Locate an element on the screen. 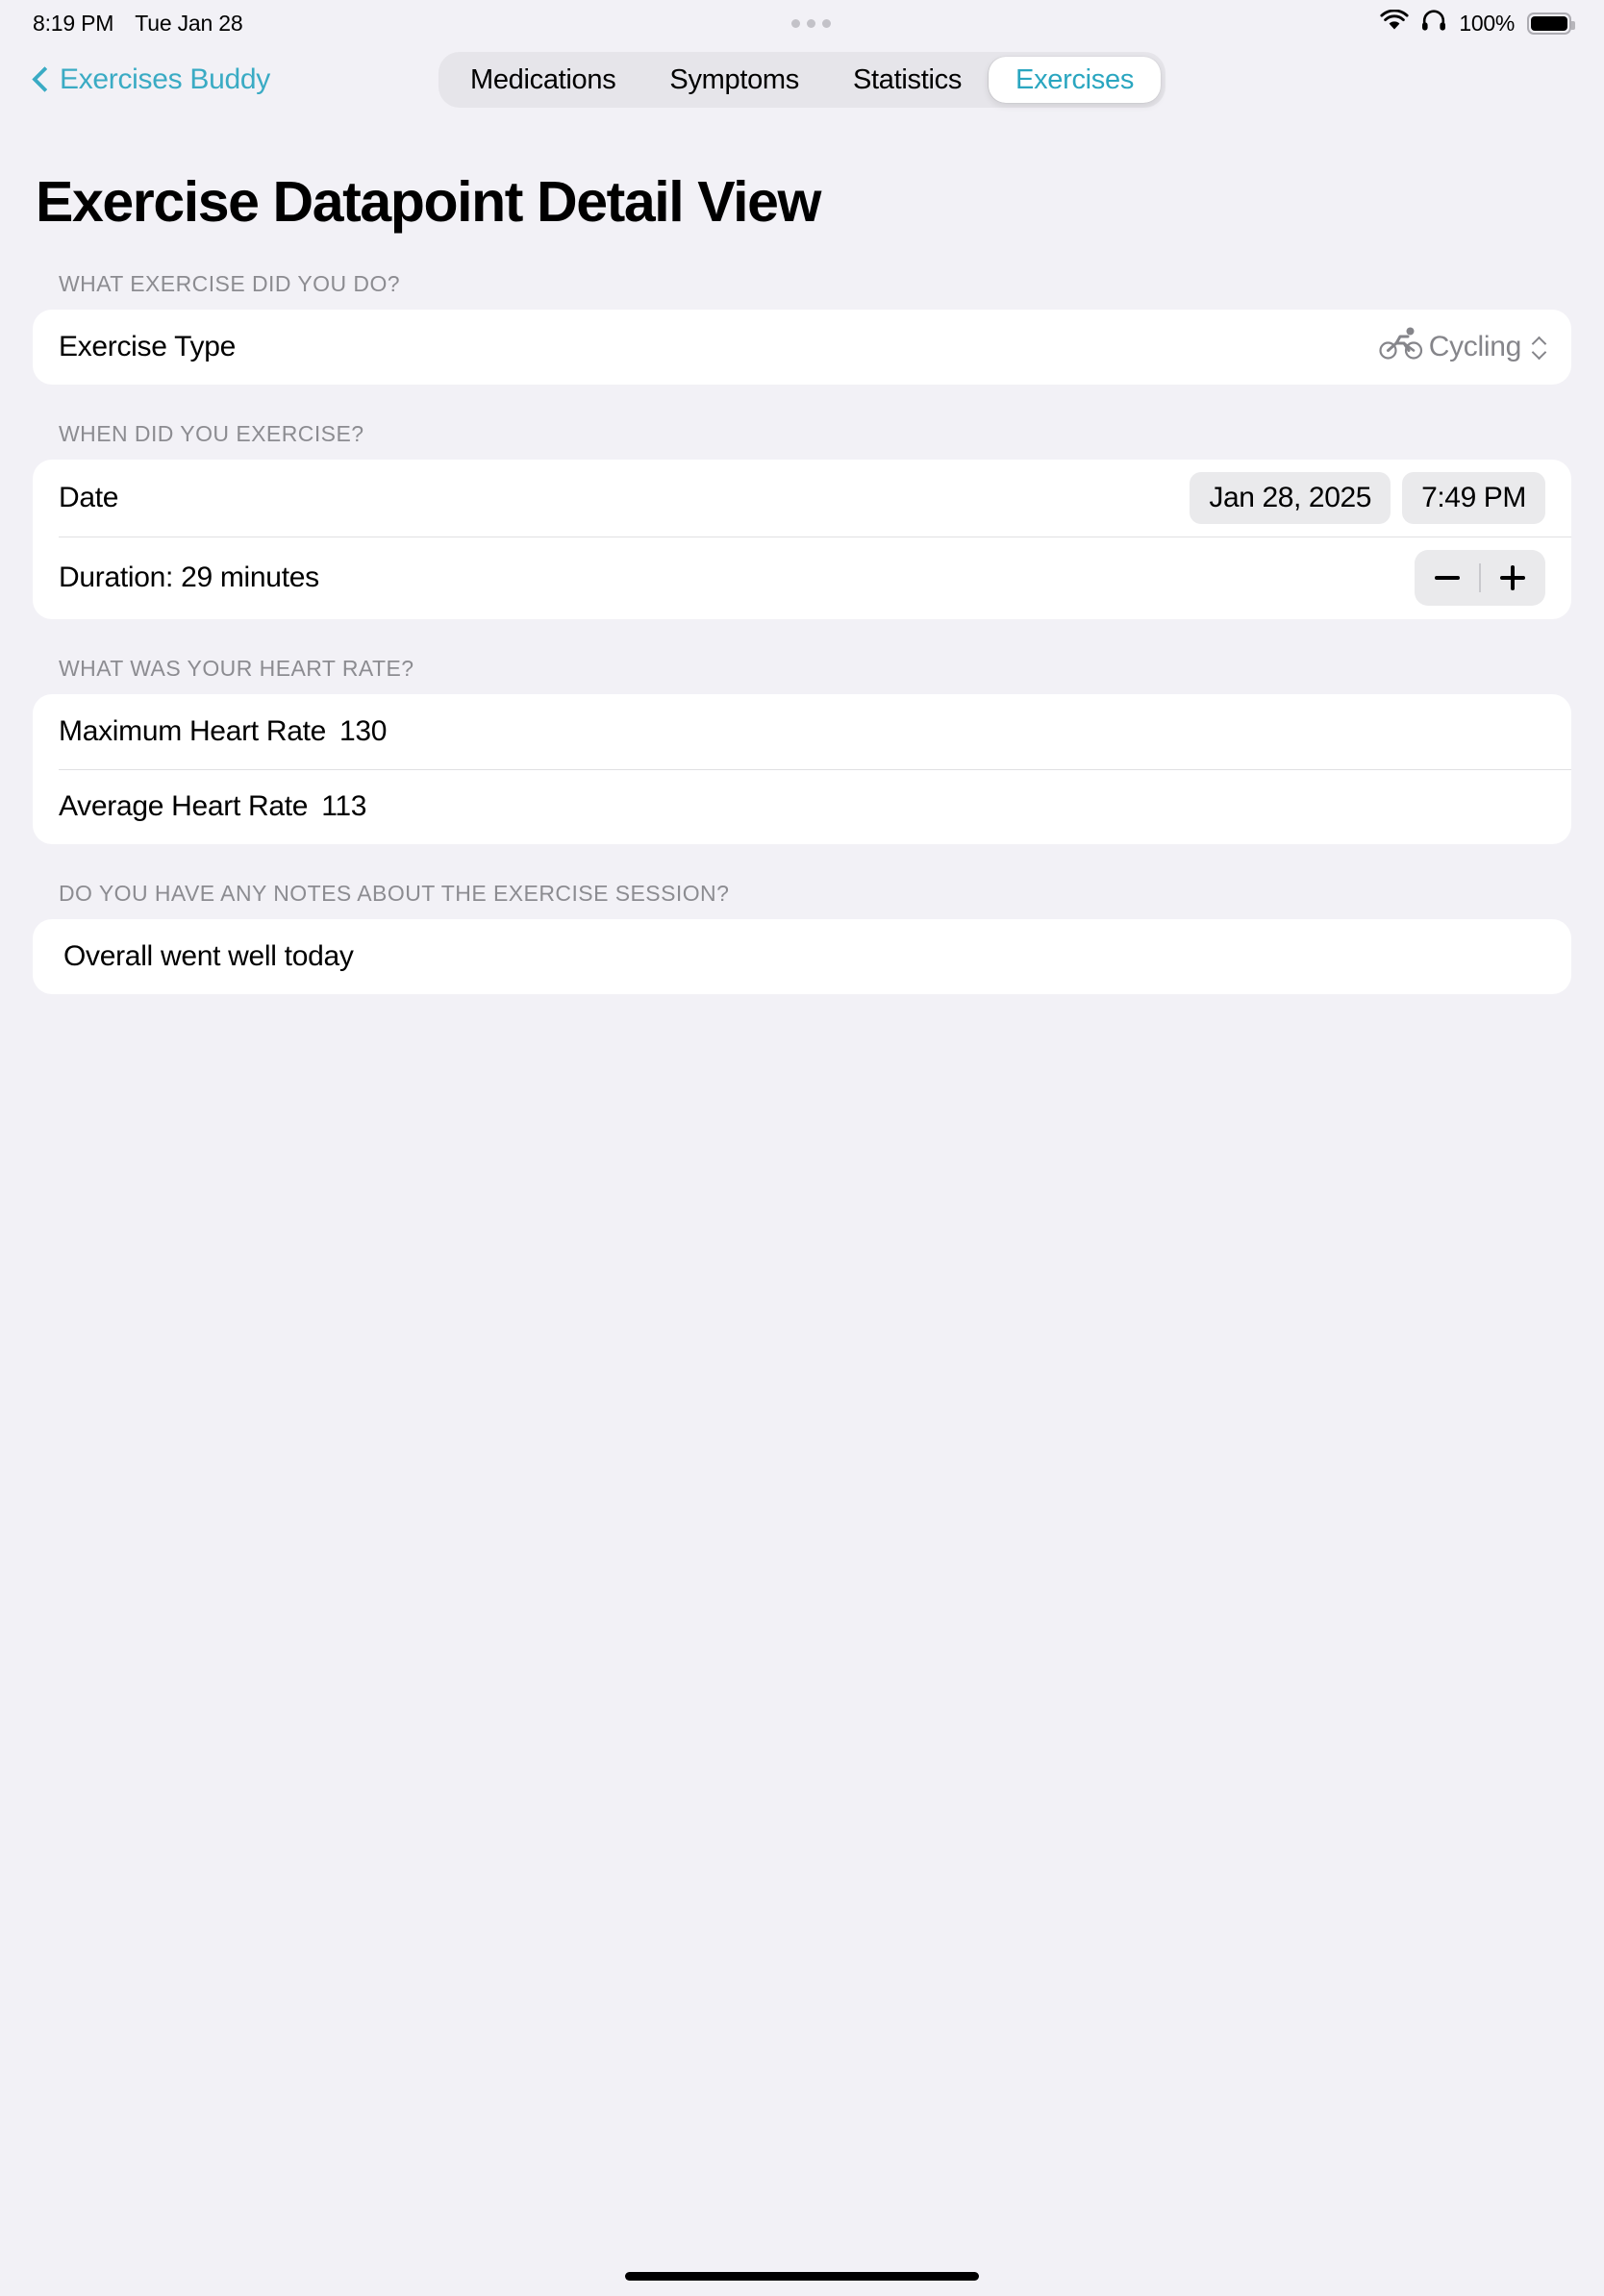 The image size is (1604, 2296). section-exercise-type: WHAT EXERCISE DID YOU DO? Exercise Type is located at coordinates (802, 328).